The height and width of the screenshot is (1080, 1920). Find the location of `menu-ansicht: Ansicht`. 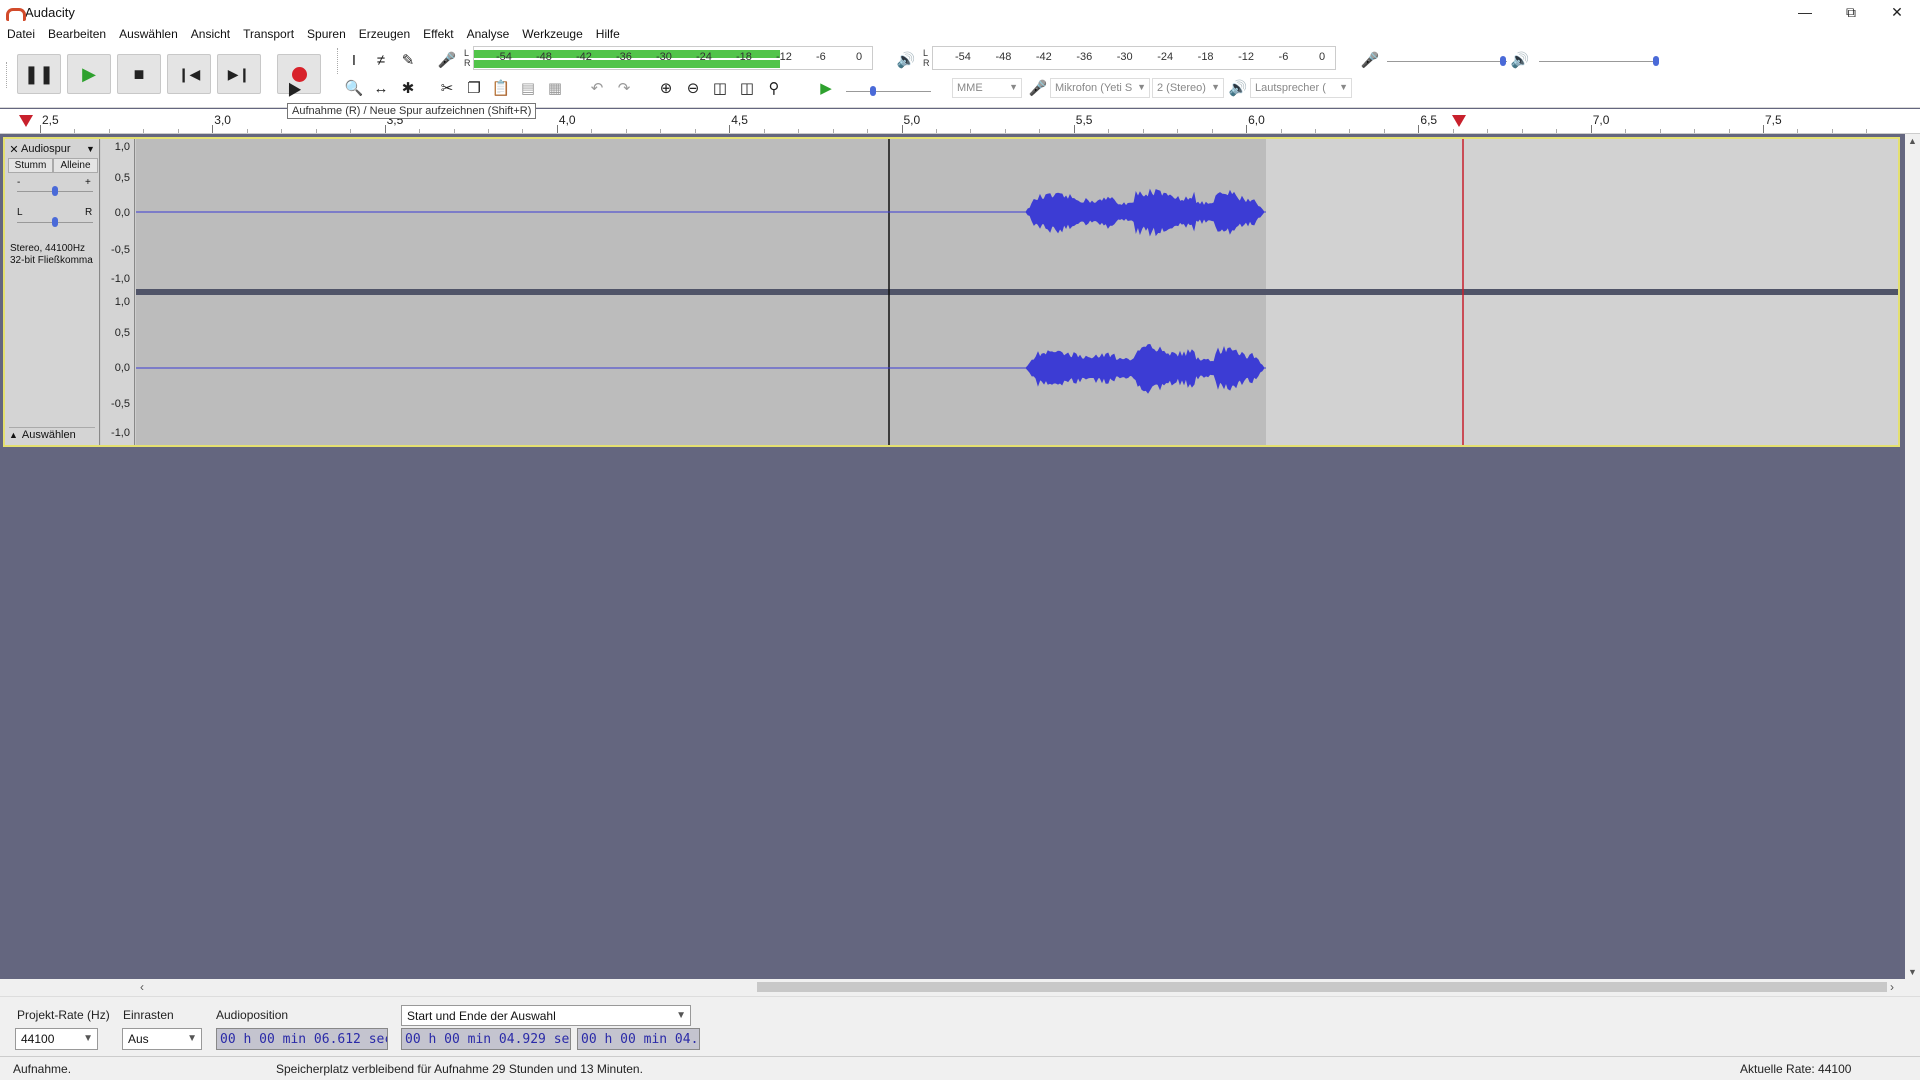

menu-ansicht: Ansicht is located at coordinates (210, 34).